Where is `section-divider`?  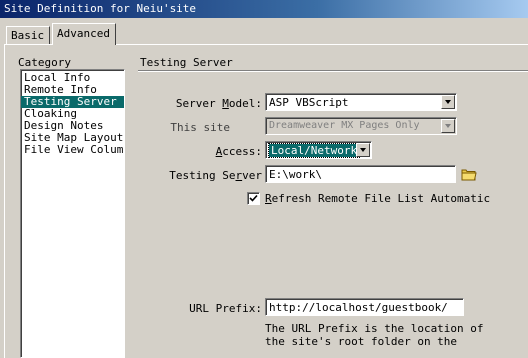 section-divider is located at coordinates (333, 71).